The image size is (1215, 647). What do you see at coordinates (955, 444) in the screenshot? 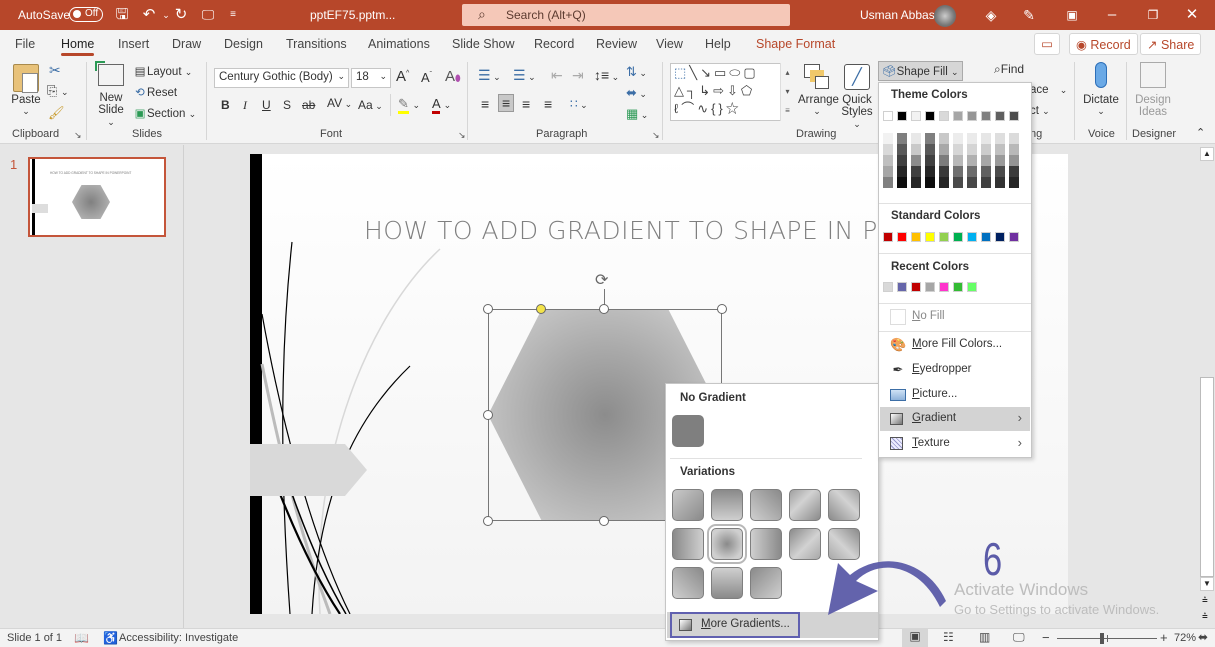
I see `texture-item: Texture ›` at bounding box center [955, 444].